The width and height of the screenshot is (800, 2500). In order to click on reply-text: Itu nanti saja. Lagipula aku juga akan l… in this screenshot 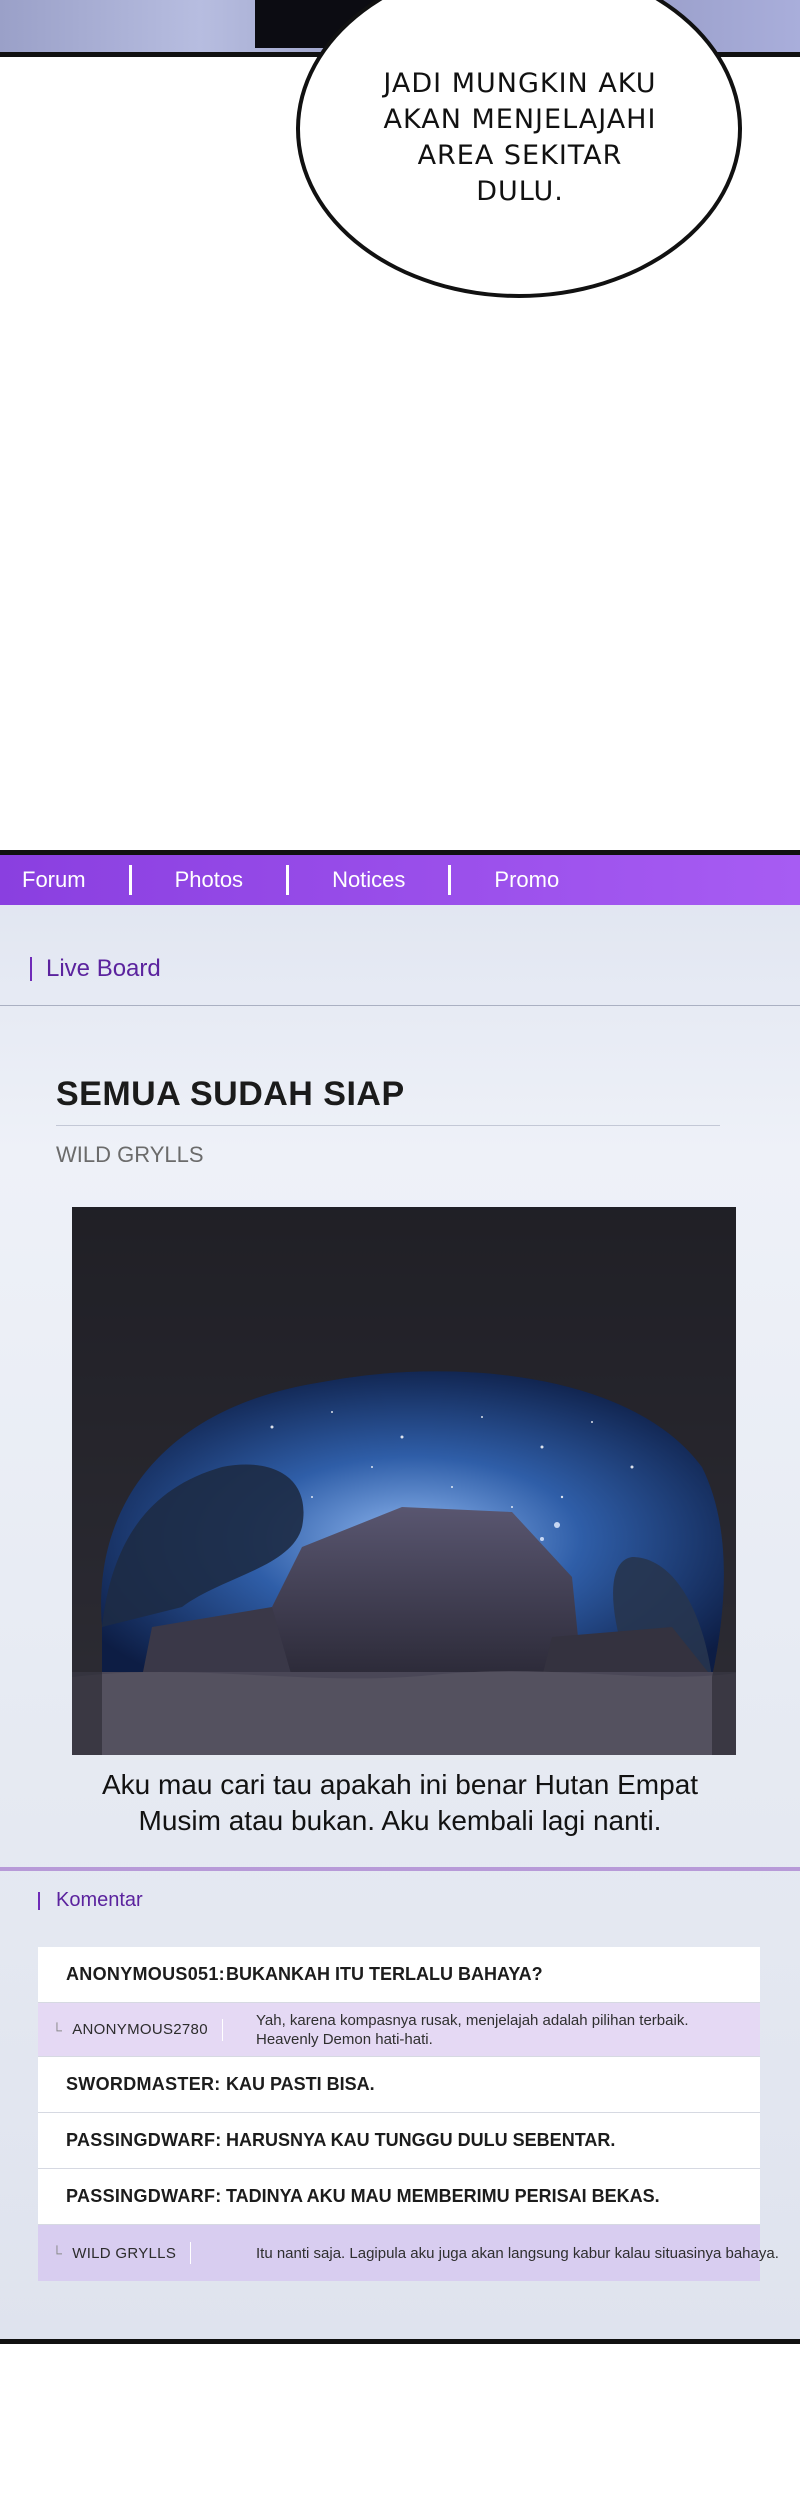, I will do `click(517, 2253)`.